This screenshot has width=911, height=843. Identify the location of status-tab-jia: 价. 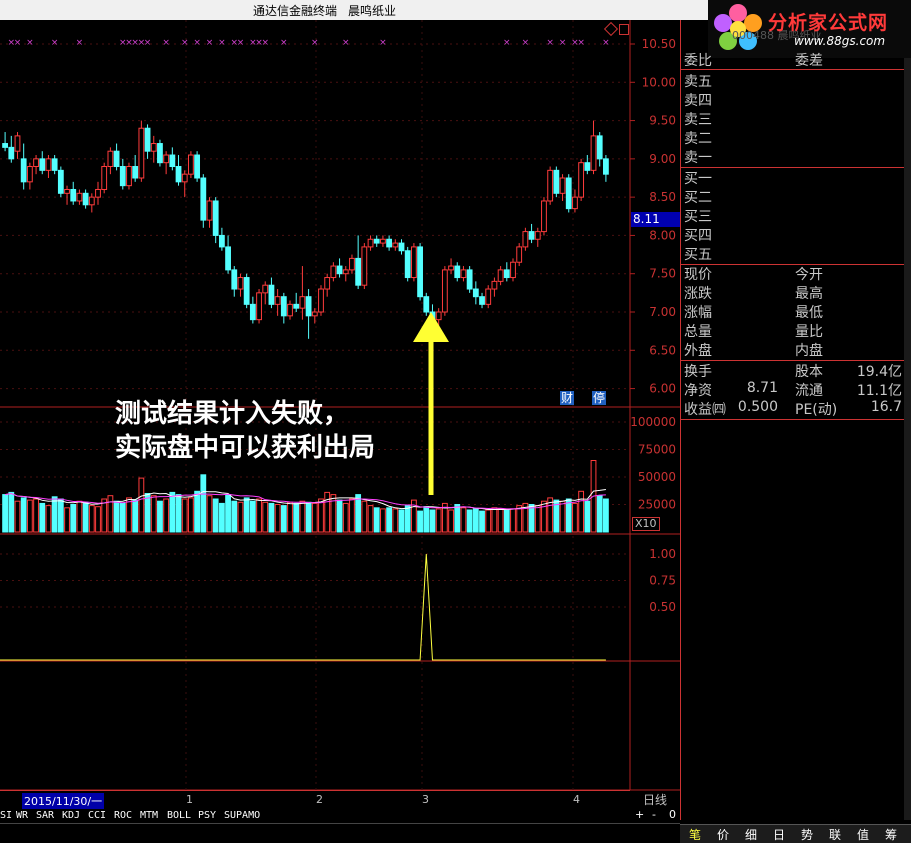
(723, 834).